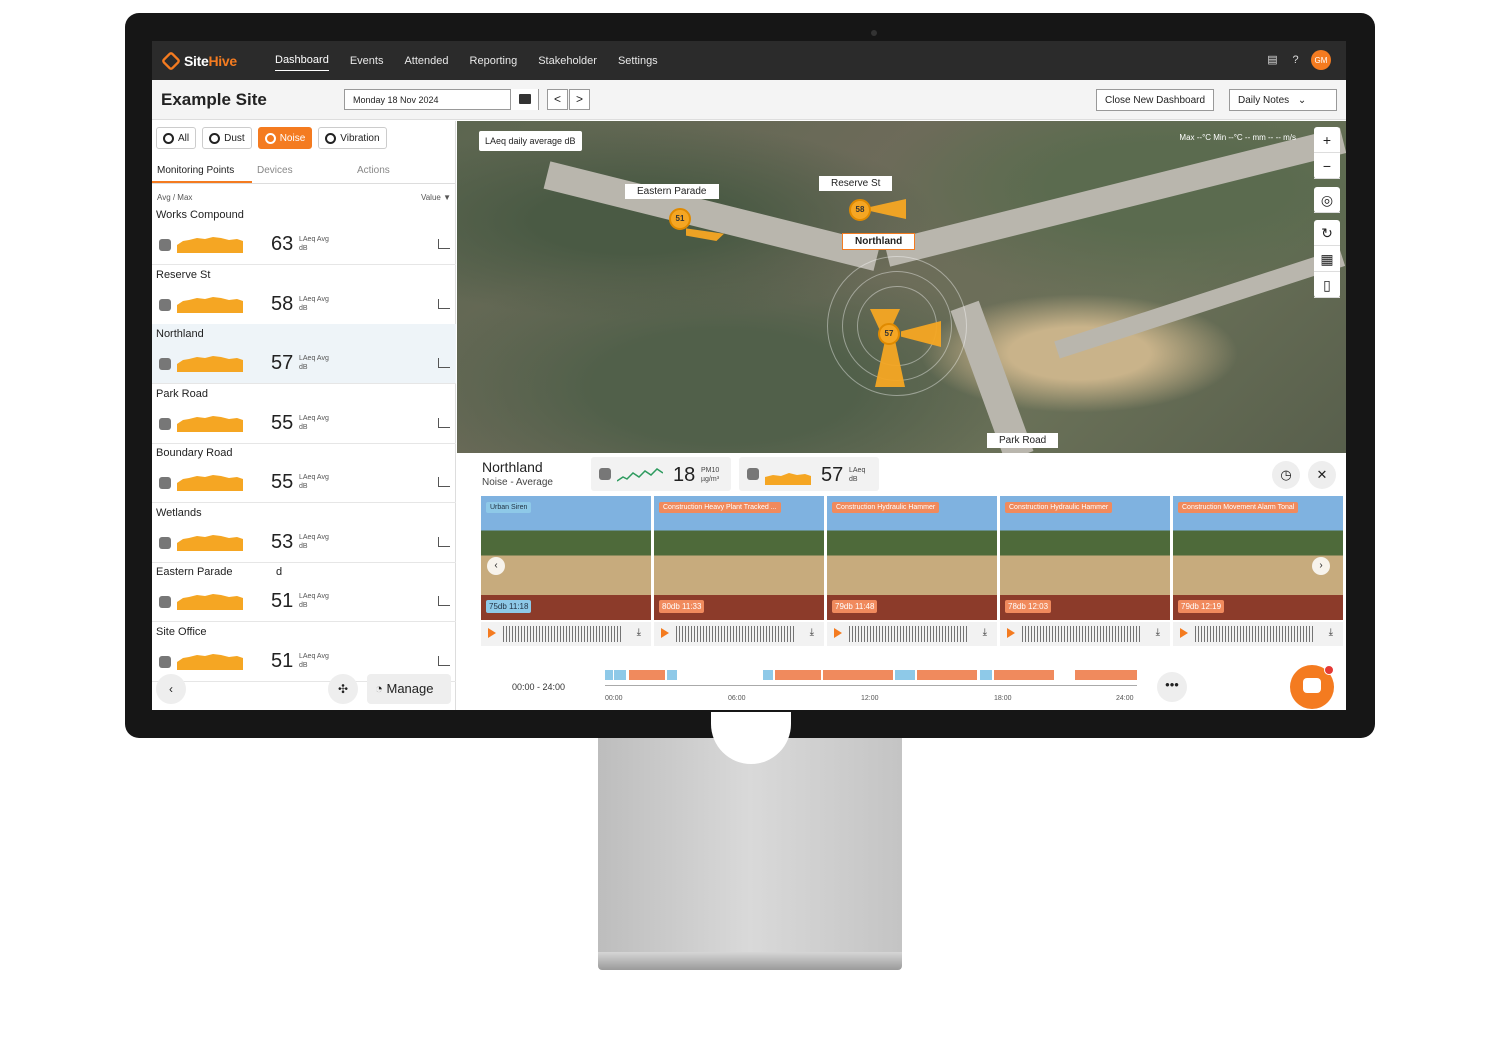  I want to click on manage-button: ◔ Manage, so click(409, 689).